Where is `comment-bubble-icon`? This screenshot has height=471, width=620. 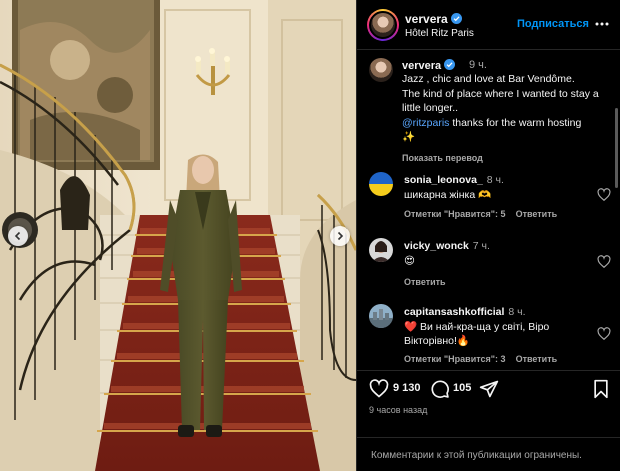 comment-bubble-icon is located at coordinates (440, 389).